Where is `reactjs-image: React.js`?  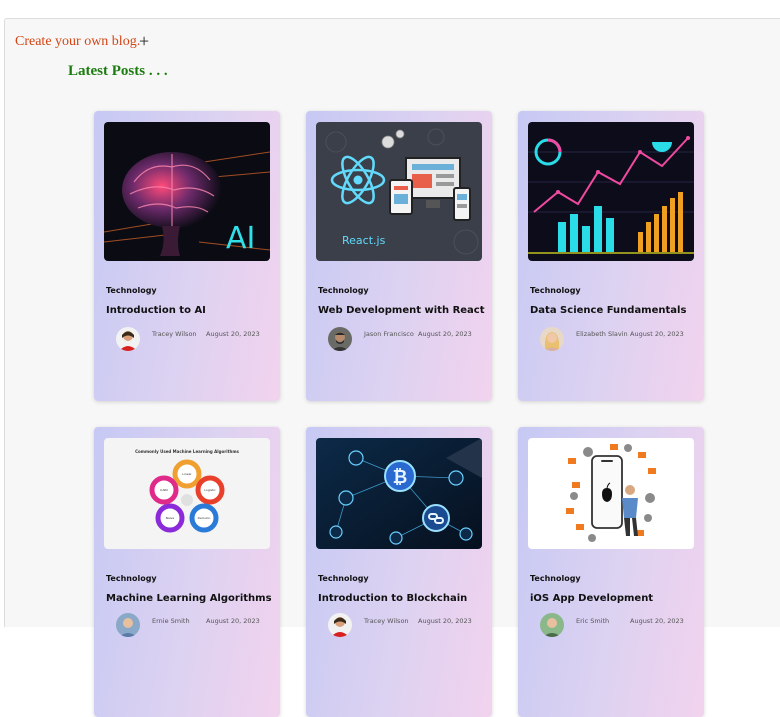 reactjs-image: React.js is located at coordinates (399, 191).